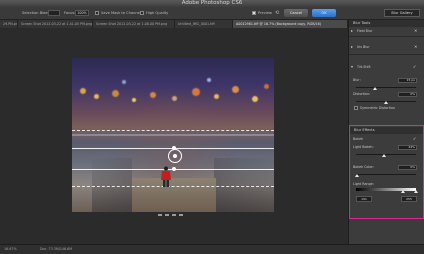 The image size is (424, 254). I want to click on bokeh-color-field: 0%, so click(407, 167).